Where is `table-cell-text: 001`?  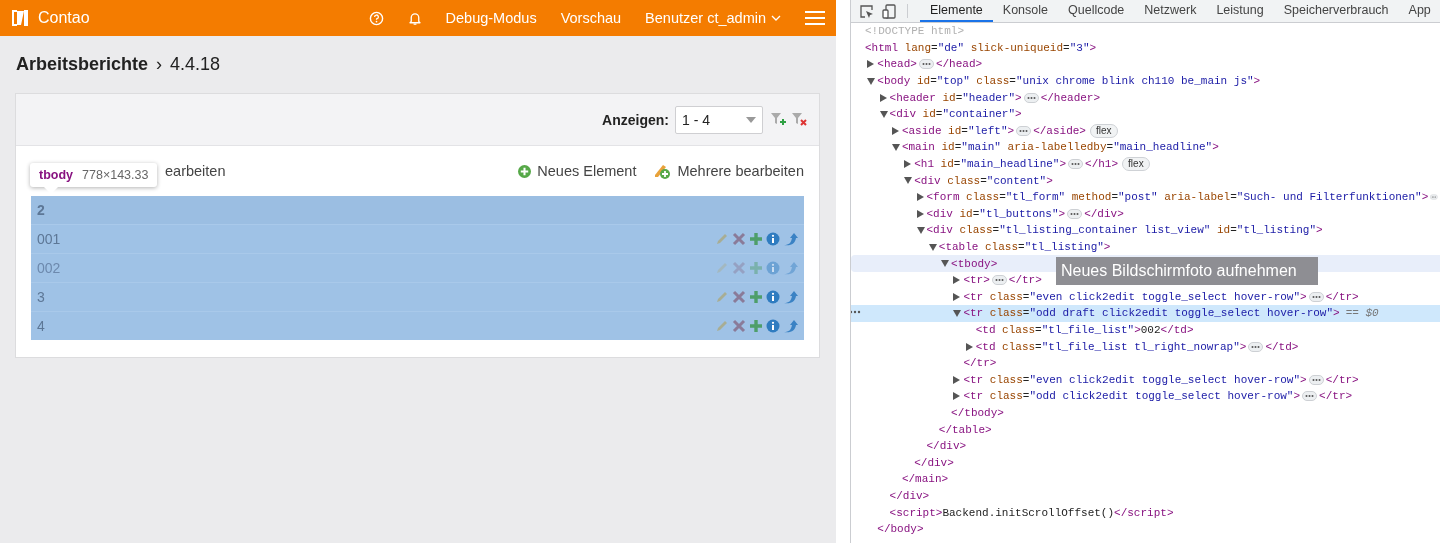 table-cell-text: 001 is located at coordinates (49, 239).